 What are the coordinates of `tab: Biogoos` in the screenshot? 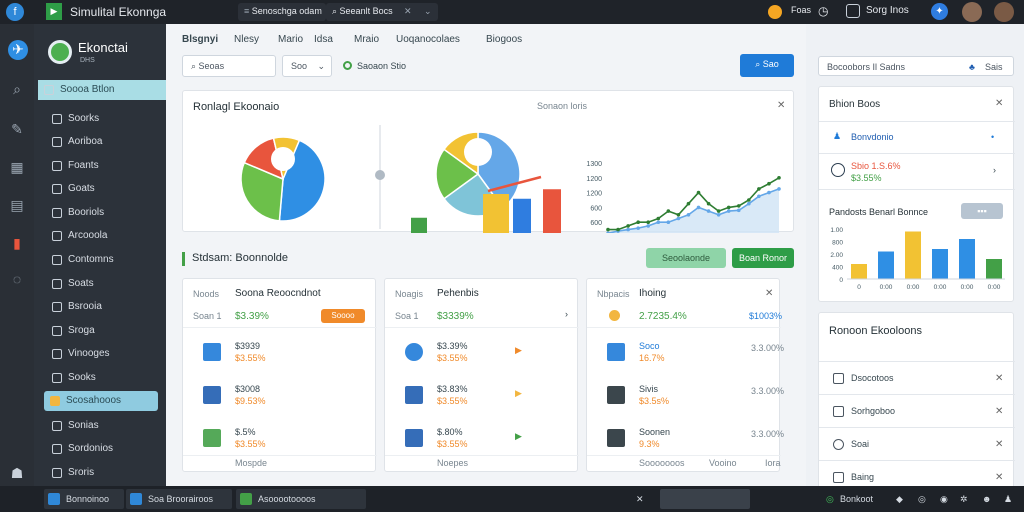 It's located at (504, 39).